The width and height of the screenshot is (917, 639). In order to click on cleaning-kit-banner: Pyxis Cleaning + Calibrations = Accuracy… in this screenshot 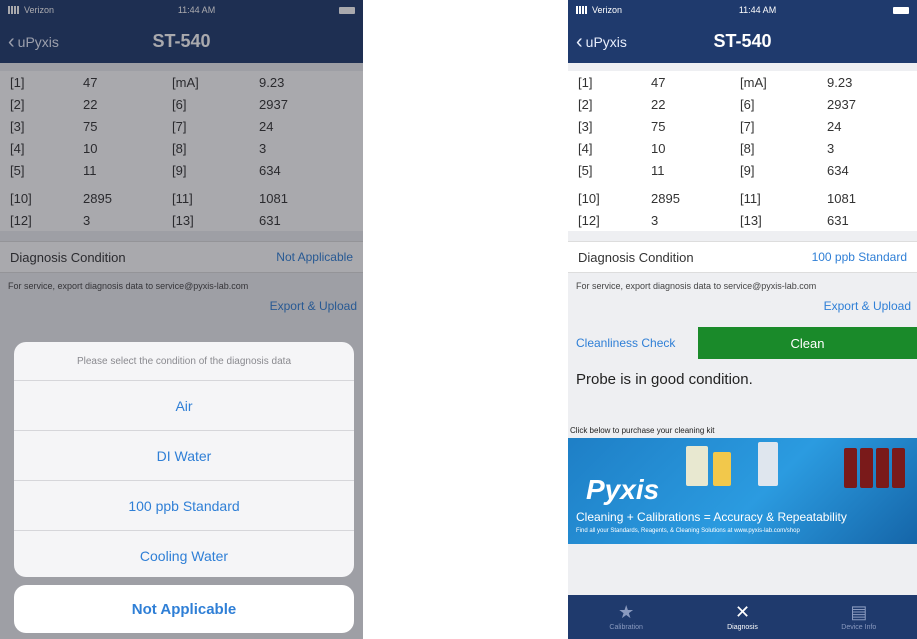, I will do `click(742, 491)`.